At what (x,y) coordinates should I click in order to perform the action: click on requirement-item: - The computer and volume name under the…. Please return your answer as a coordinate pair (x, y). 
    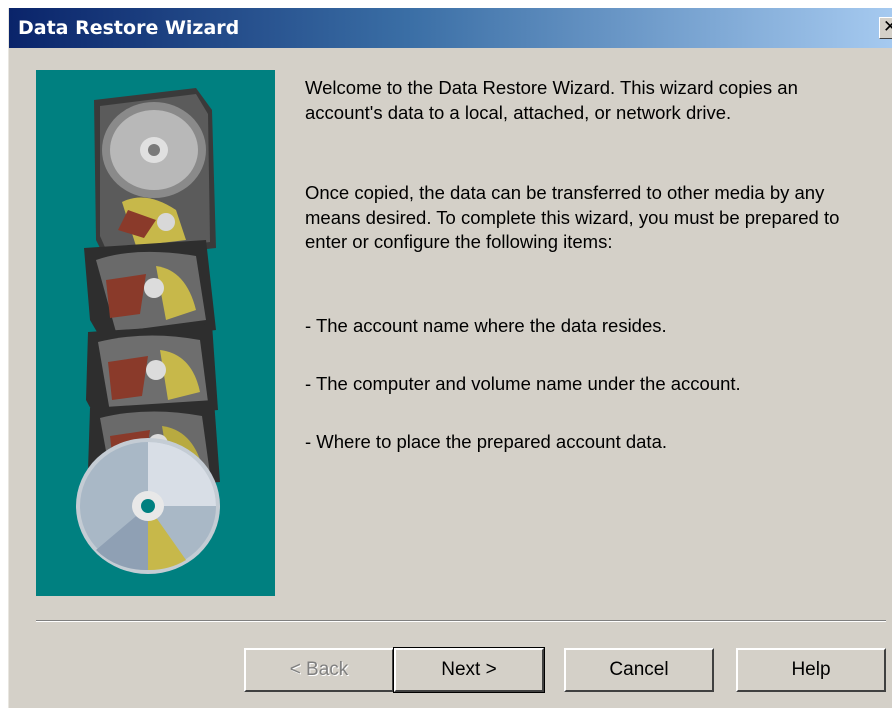
    Looking at the image, I should click on (523, 383).